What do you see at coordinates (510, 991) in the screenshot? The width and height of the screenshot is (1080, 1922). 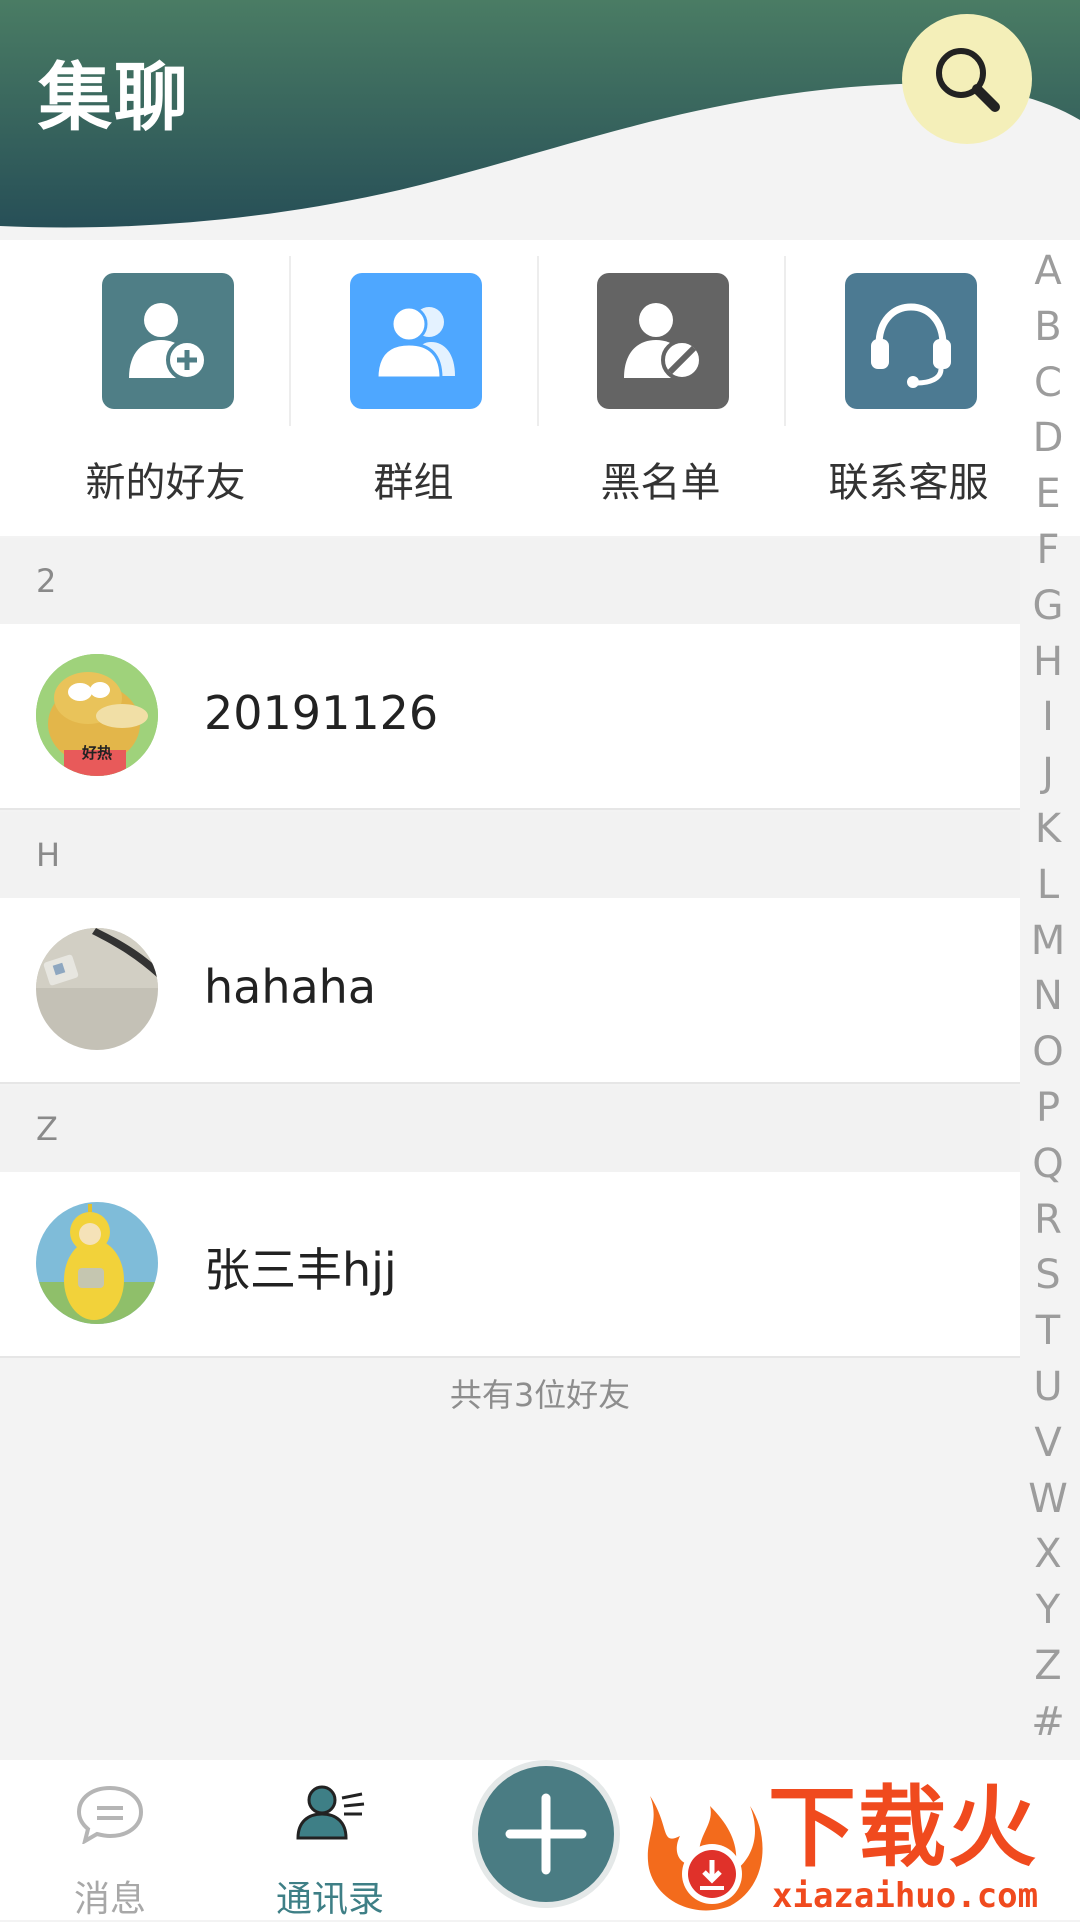 I see `contact-row: hahaha` at bounding box center [510, 991].